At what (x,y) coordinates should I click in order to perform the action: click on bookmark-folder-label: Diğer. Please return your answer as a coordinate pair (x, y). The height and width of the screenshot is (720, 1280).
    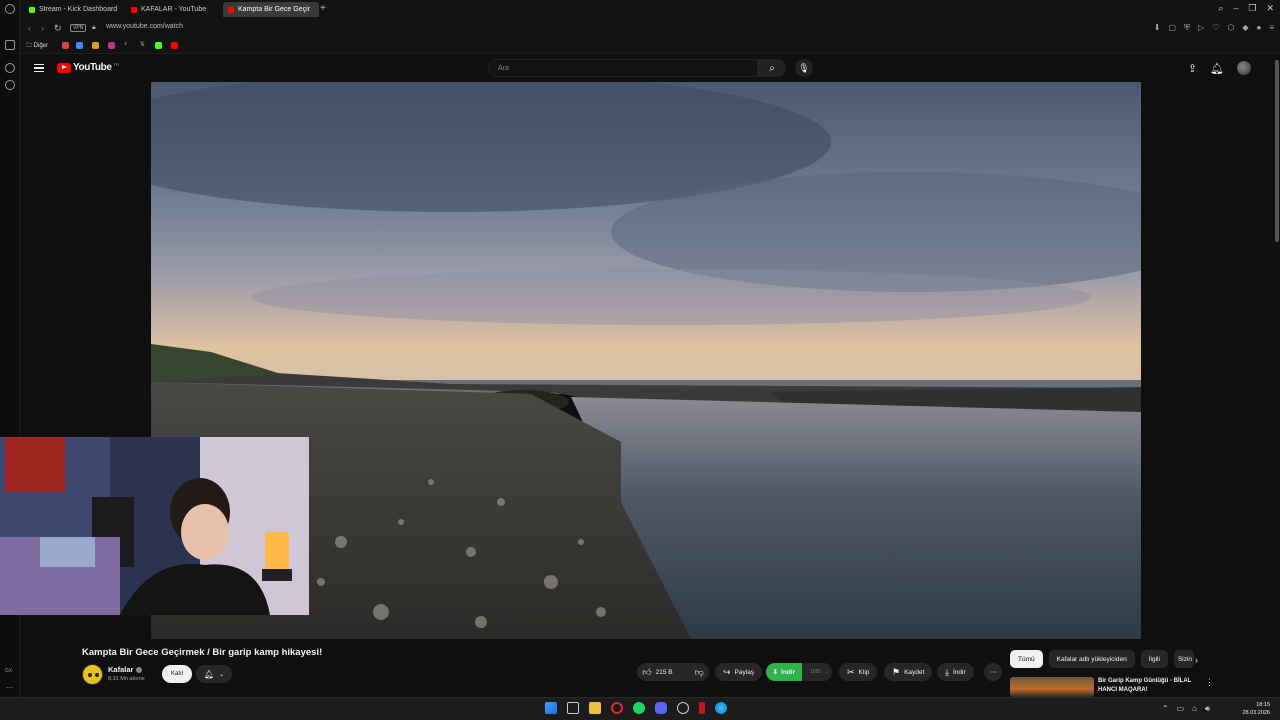
    Looking at the image, I should click on (41, 46).